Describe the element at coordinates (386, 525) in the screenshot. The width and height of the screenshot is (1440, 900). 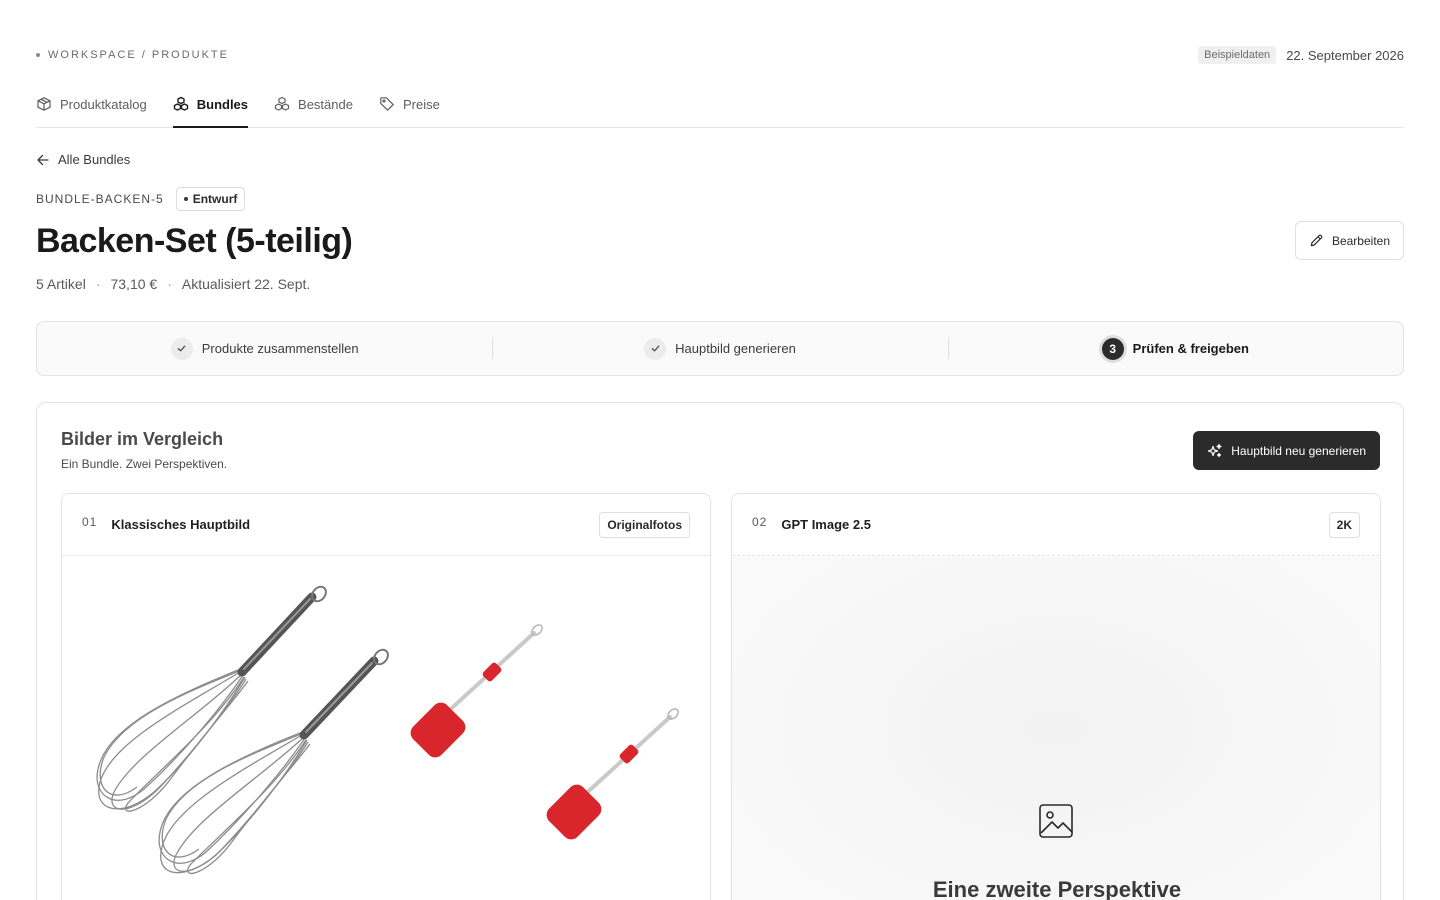
I see `panel-header: 01 Klassisches Hauptbild Originalfotos` at that location.